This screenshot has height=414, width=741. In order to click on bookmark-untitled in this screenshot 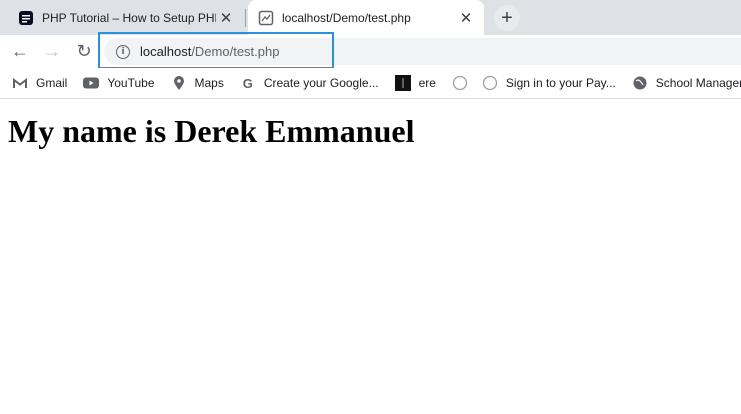, I will do `click(460, 83)`.